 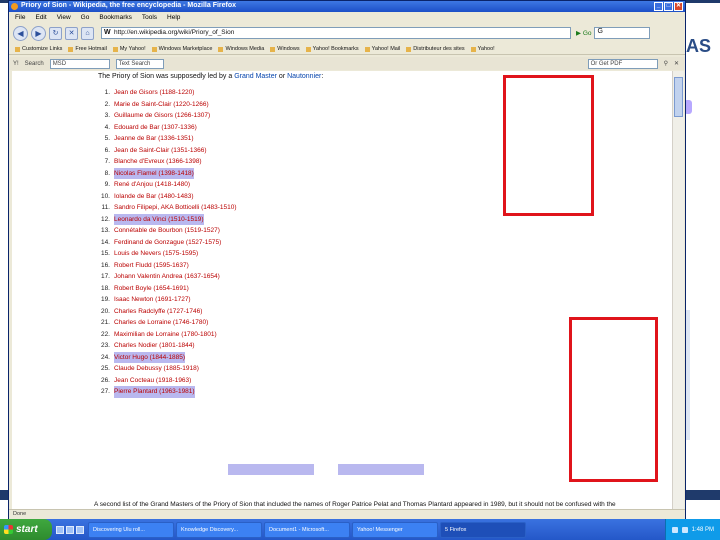 What do you see at coordinates (154, 346) in the screenshot?
I see `grand-master-link: Charles Nodier (1801-1844)` at bounding box center [154, 346].